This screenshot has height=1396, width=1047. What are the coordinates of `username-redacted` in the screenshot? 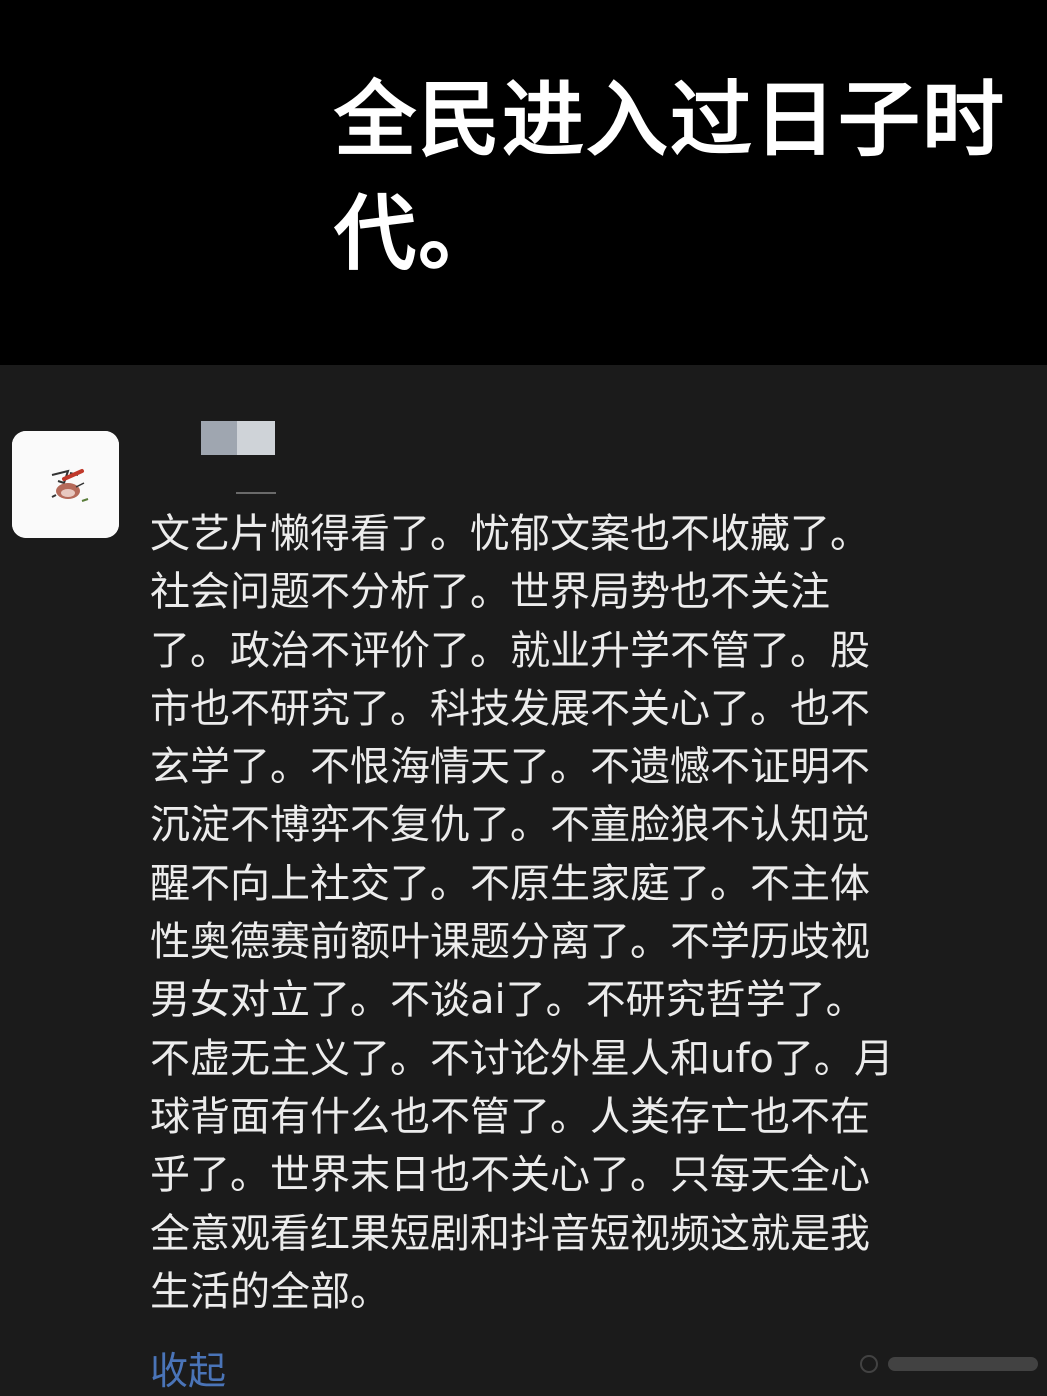 It's located at (238, 438).